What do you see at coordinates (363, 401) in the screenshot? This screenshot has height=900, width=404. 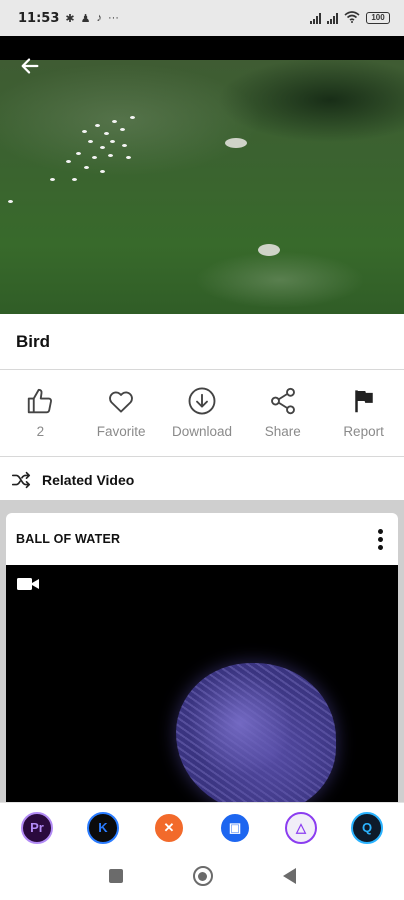 I see `flag-icon` at bounding box center [363, 401].